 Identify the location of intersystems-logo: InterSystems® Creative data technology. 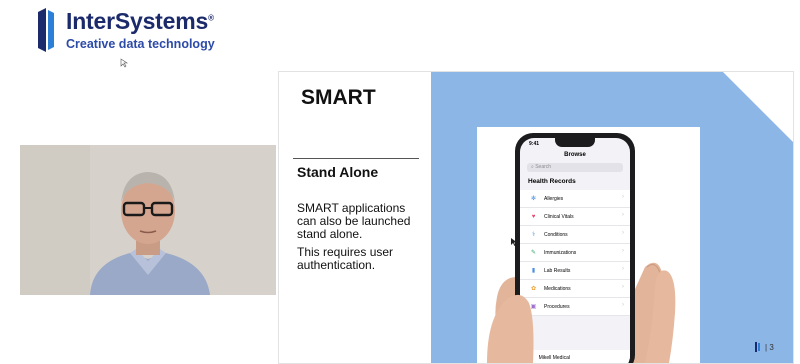
(136, 31).